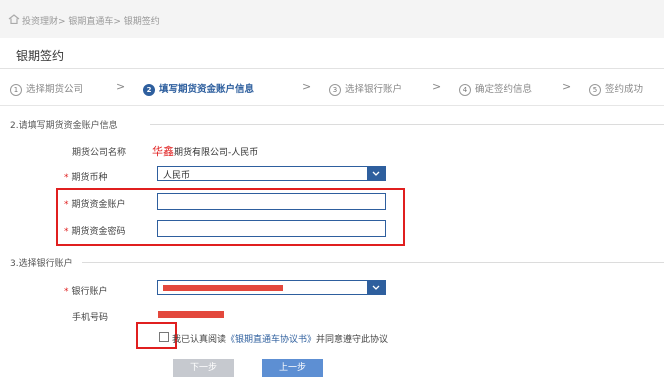 Image resolution: width=664 pixels, height=380 pixels. I want to click on step-5-label: 签约成功, so click(624, 89).